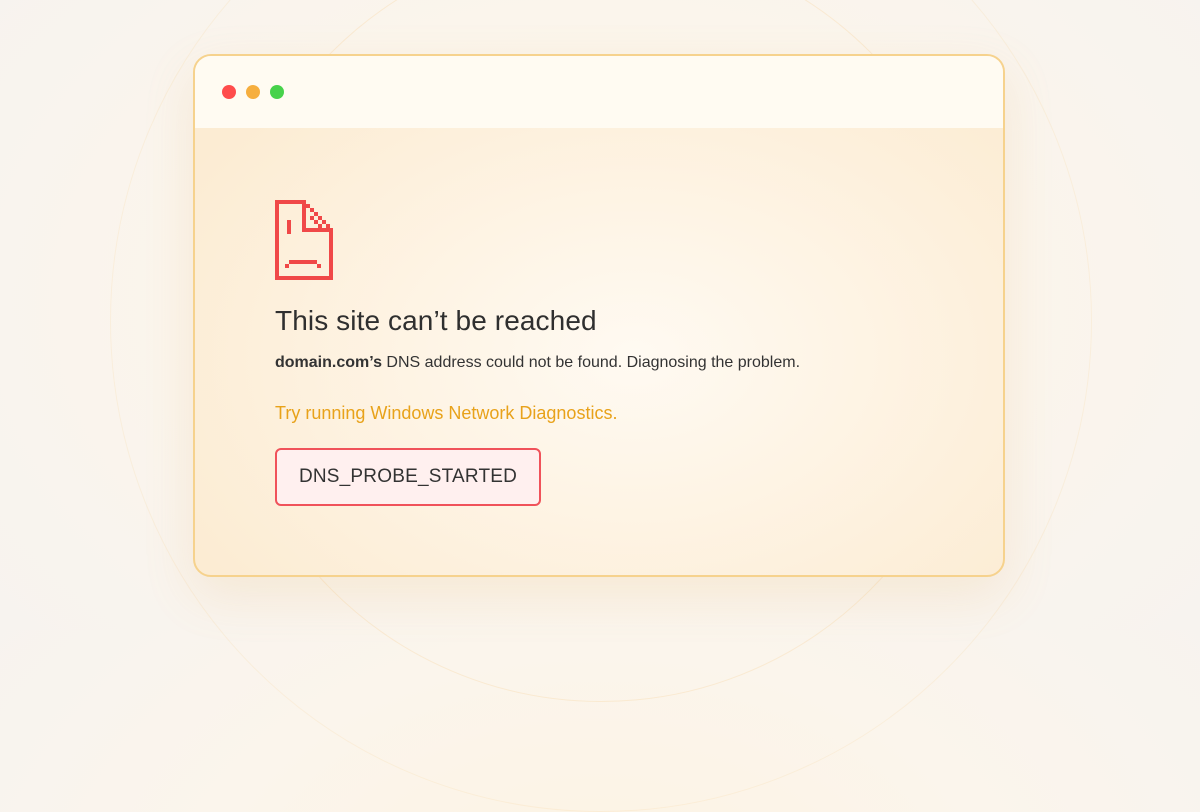 This screenshot has width=1200, height=812. What do you see at coordinates (253, 92) in the screenshot?
I see `minimize-window-button` at bounding box center [253, 92].